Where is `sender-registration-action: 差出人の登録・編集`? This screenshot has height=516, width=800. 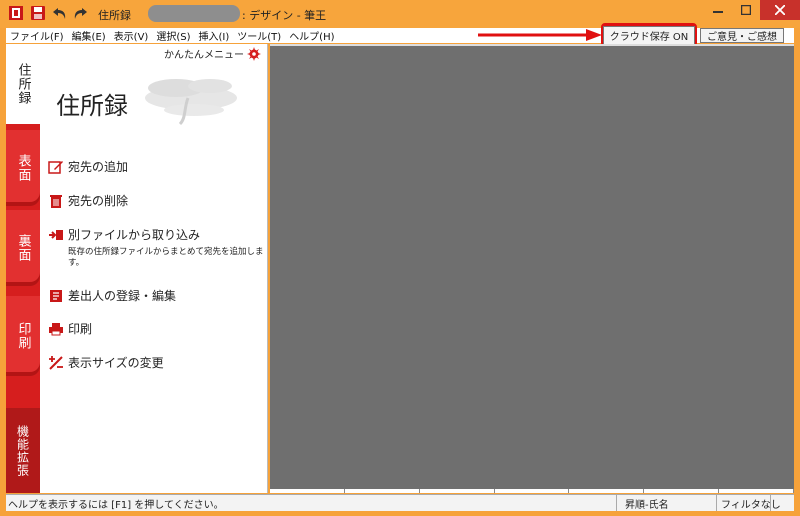
sender-registration-action: 差出人の登録・編集 is located at coordinates (112, 295).